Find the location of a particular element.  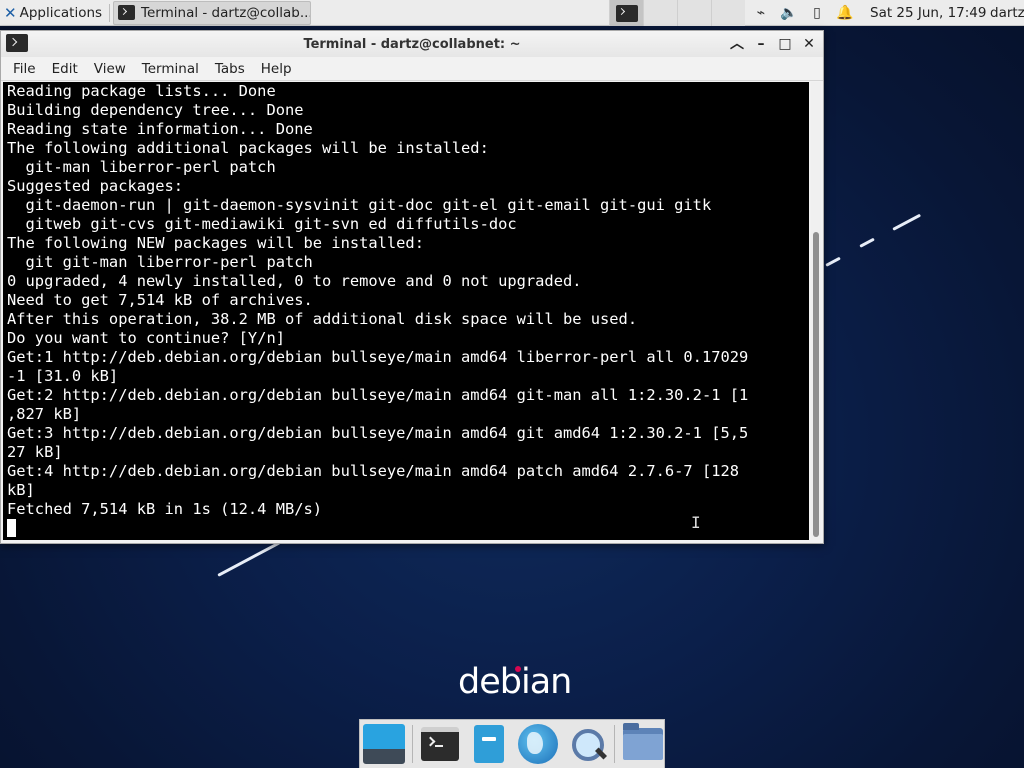

scrollbar-thumb is located at coordinates (816, 384).